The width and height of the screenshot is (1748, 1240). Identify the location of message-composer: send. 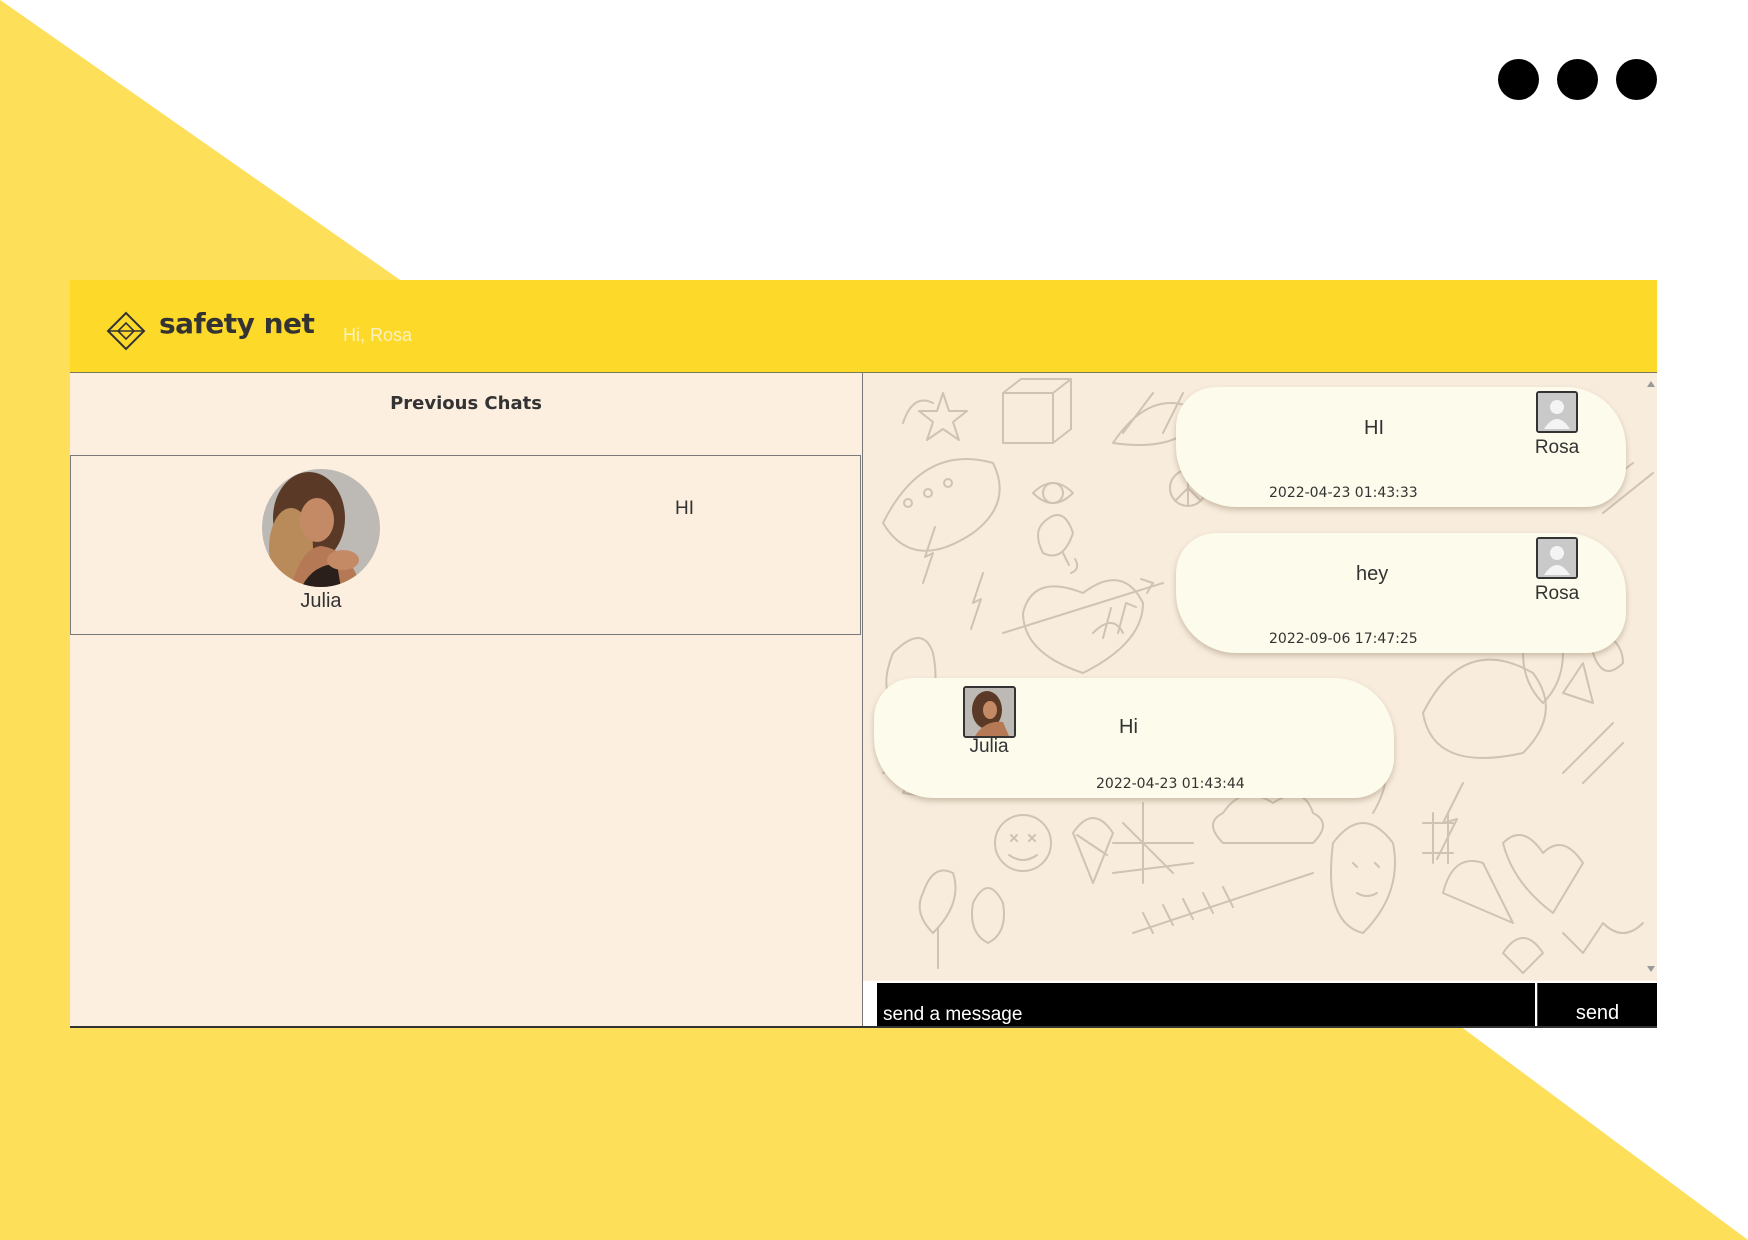
(1260, 1003).